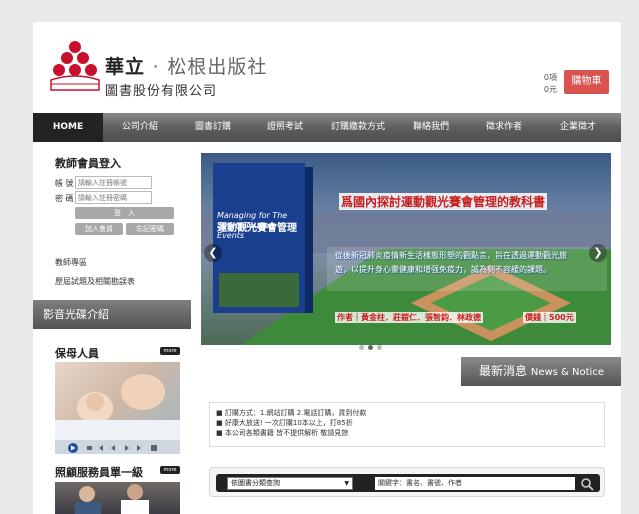 The width and height of the screenshot is (639, 514). I want to click on news-item: ■ 本公司各類書籍 皆不提供解析 敬請見諒, so click(410, 433).